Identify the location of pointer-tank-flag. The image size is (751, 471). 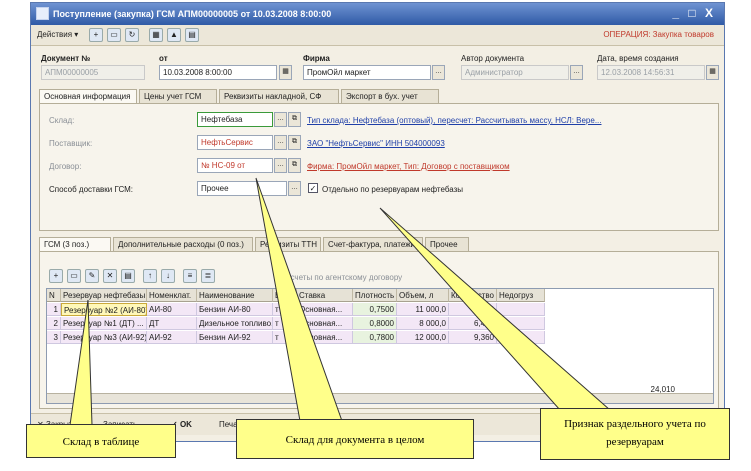
(495, 309).